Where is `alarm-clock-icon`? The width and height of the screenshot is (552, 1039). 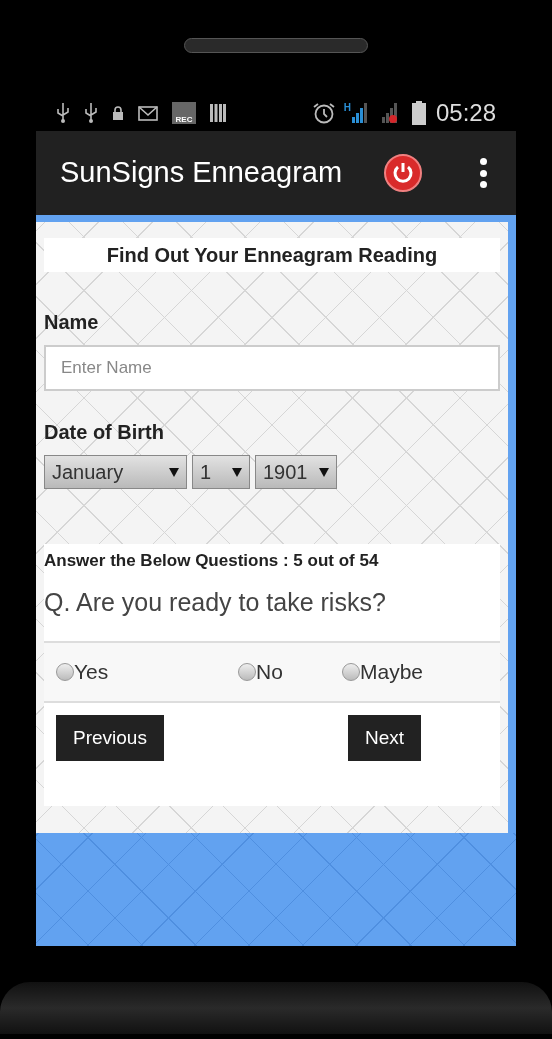
alarm-clock-icon is located at coordinates (323, 113).